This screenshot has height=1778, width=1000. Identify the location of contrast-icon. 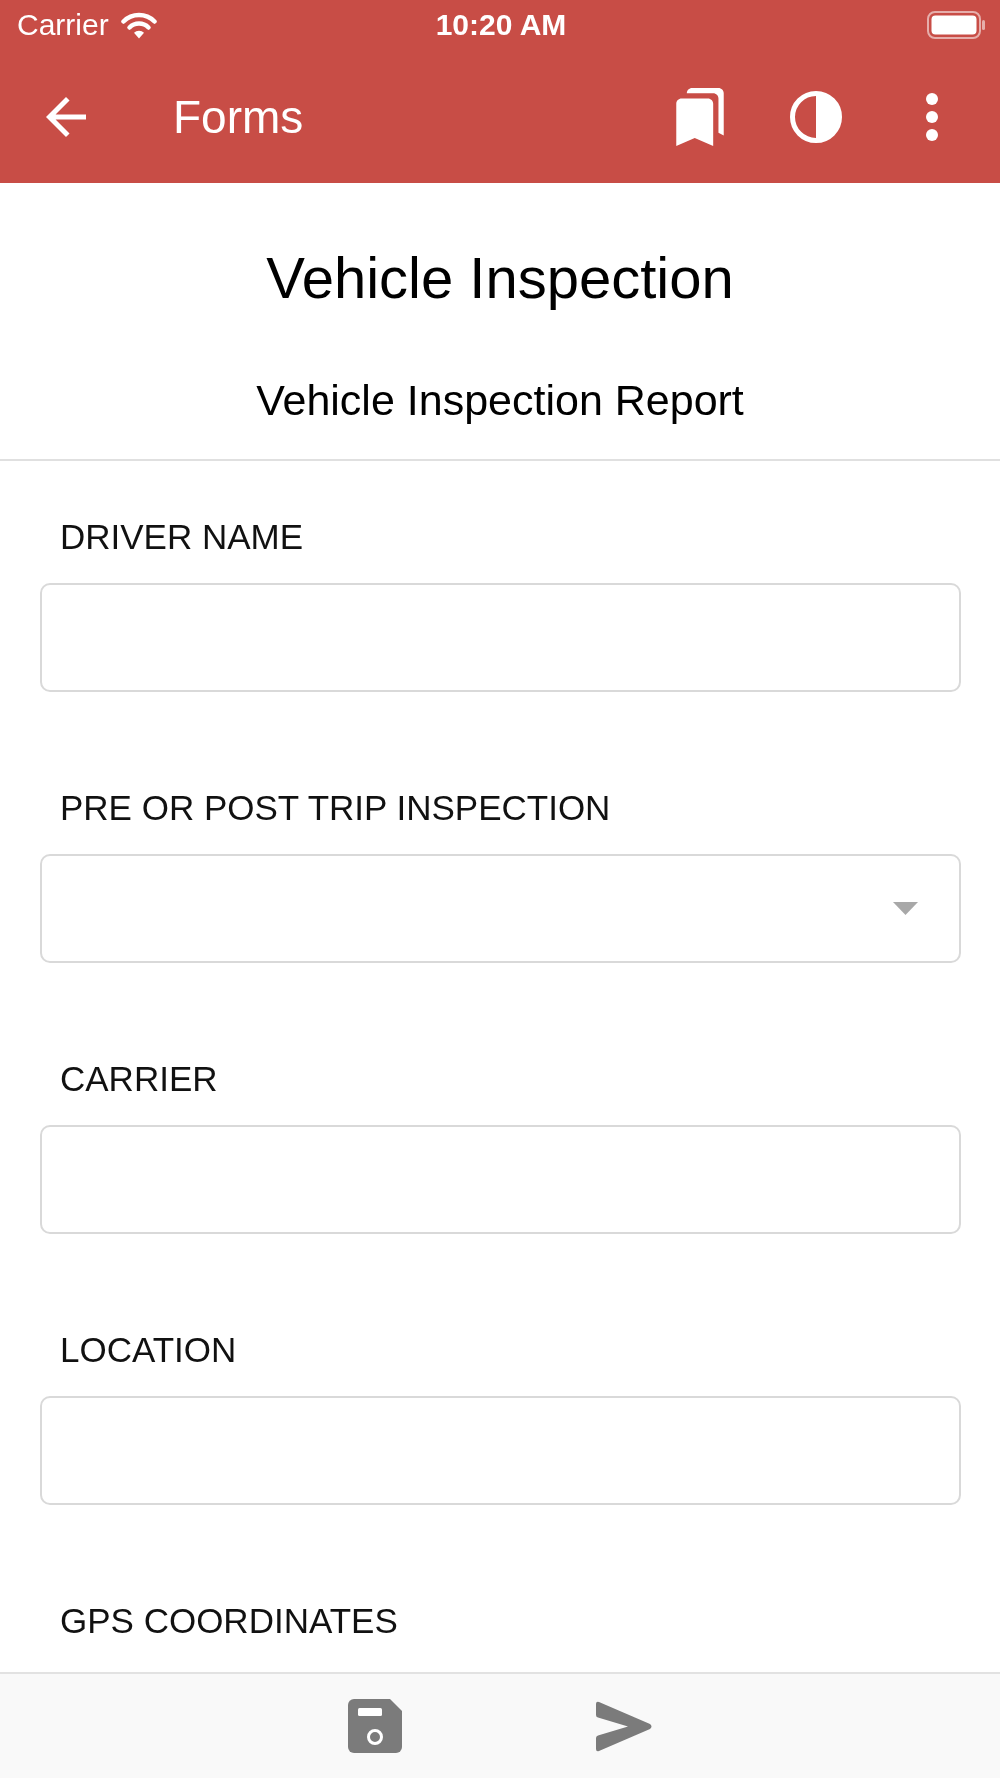
(816, 116).